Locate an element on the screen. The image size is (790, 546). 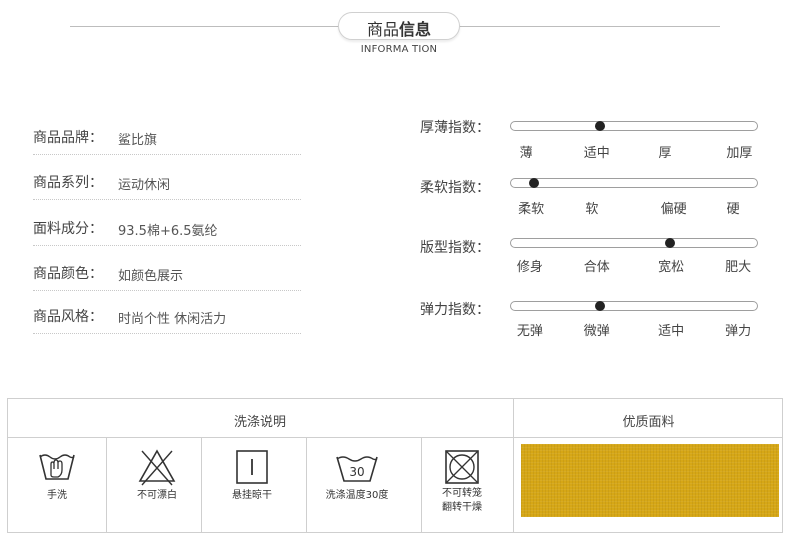
fit-index-label: 版型指数： is located at coordinates (455, 248).